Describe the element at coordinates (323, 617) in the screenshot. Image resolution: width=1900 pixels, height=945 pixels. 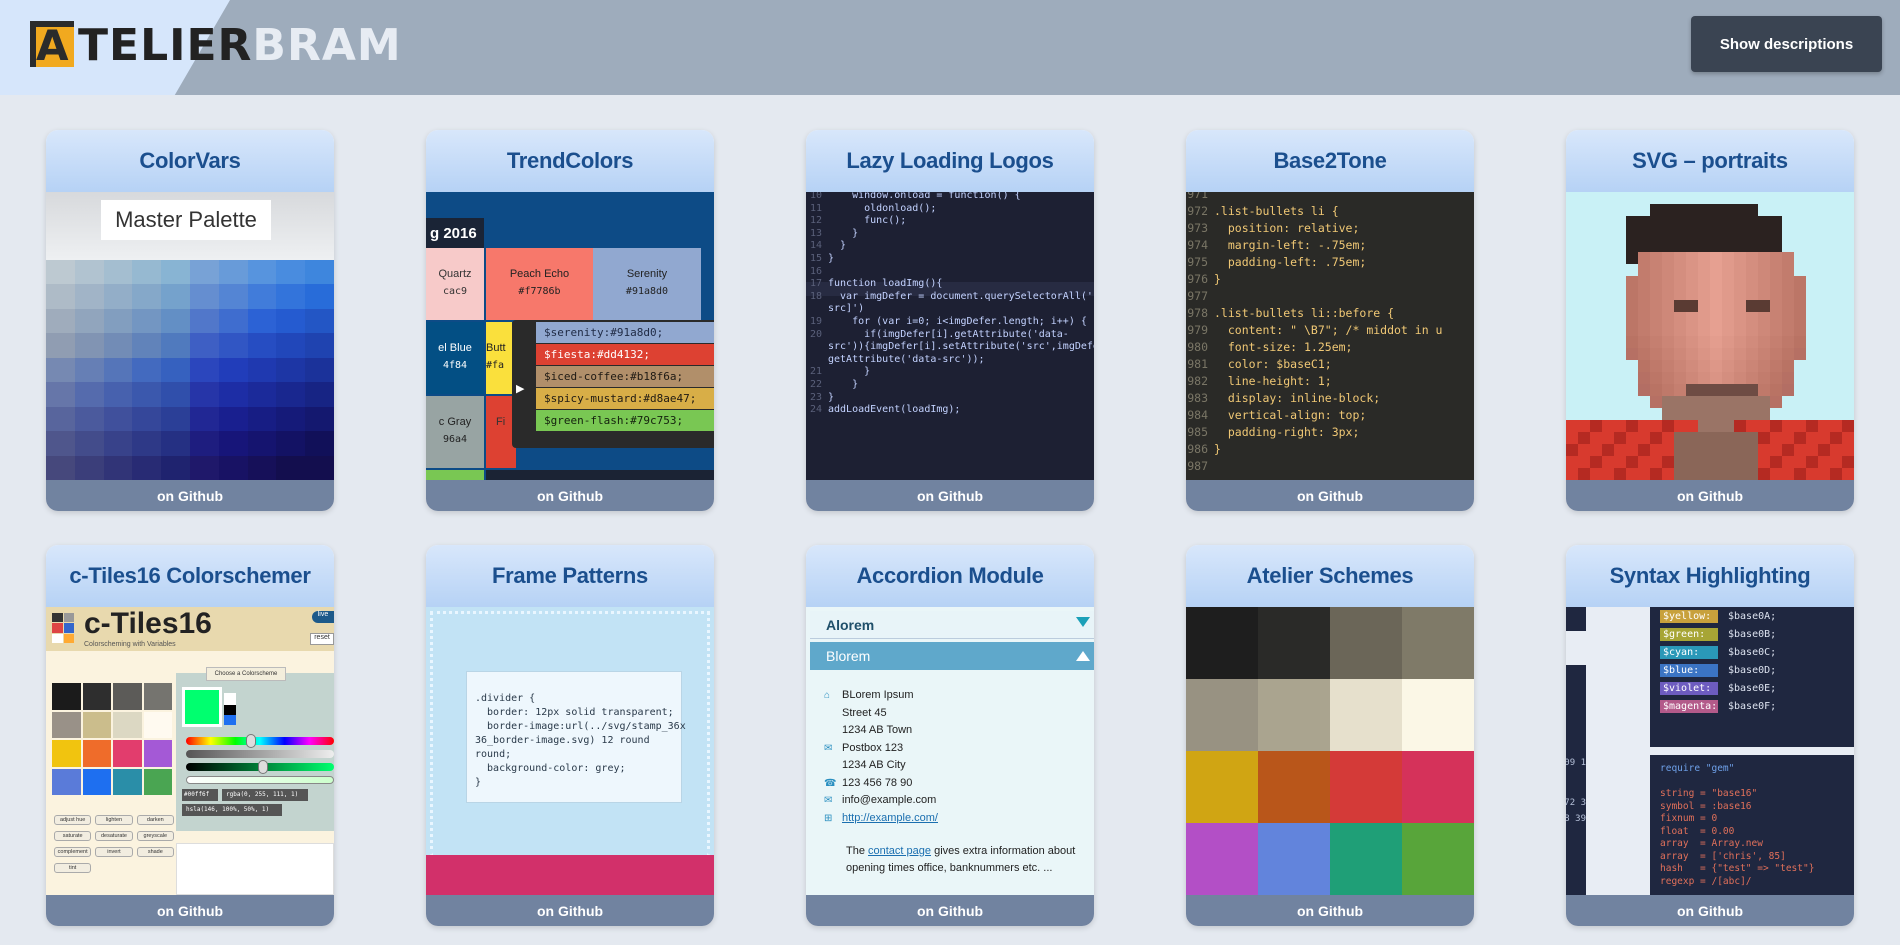
I see `live-badge: live` at that location.